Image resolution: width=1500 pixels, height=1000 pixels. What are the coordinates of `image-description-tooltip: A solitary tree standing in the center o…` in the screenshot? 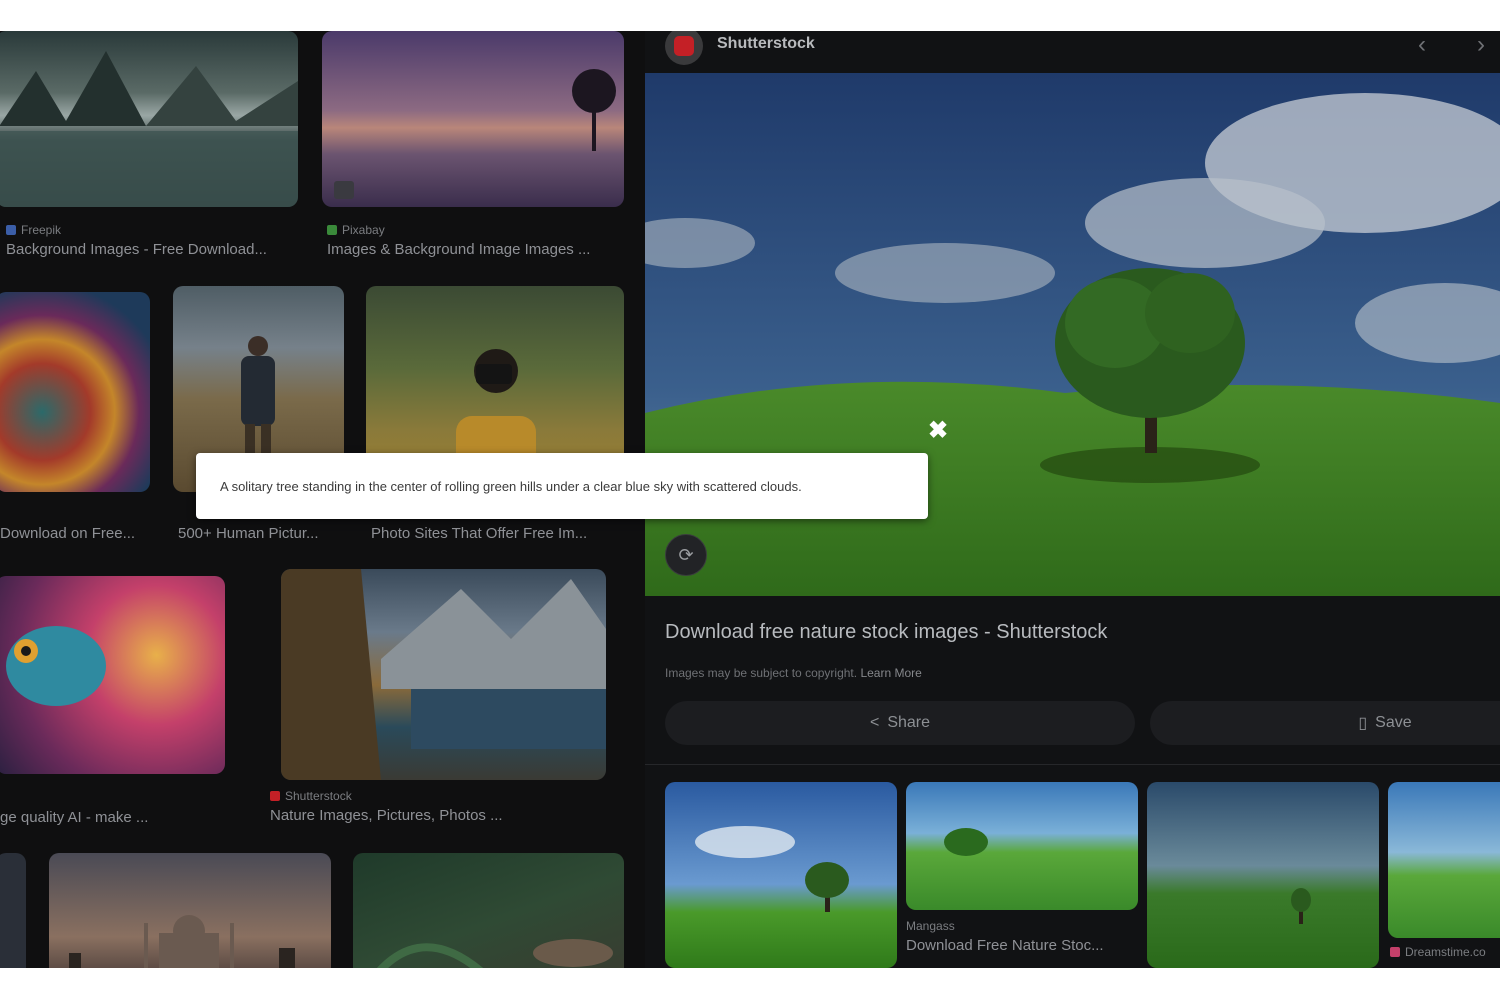 It's located at (562, 486).